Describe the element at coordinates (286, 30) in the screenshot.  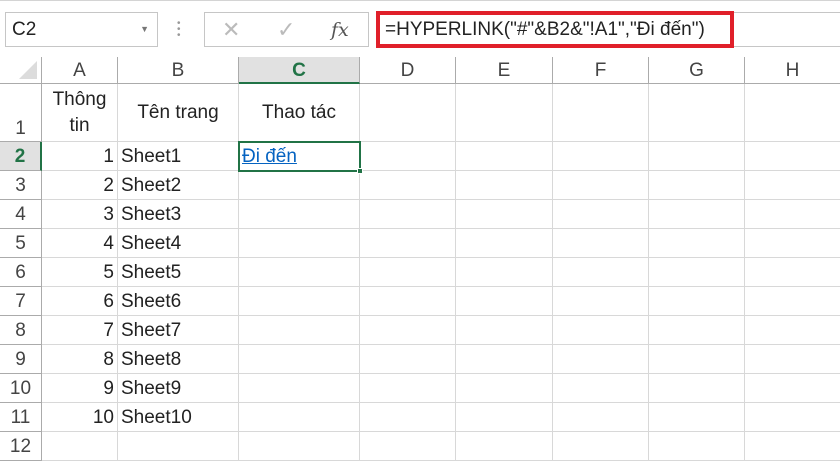
I see `enter-icon: ✓` at that location.